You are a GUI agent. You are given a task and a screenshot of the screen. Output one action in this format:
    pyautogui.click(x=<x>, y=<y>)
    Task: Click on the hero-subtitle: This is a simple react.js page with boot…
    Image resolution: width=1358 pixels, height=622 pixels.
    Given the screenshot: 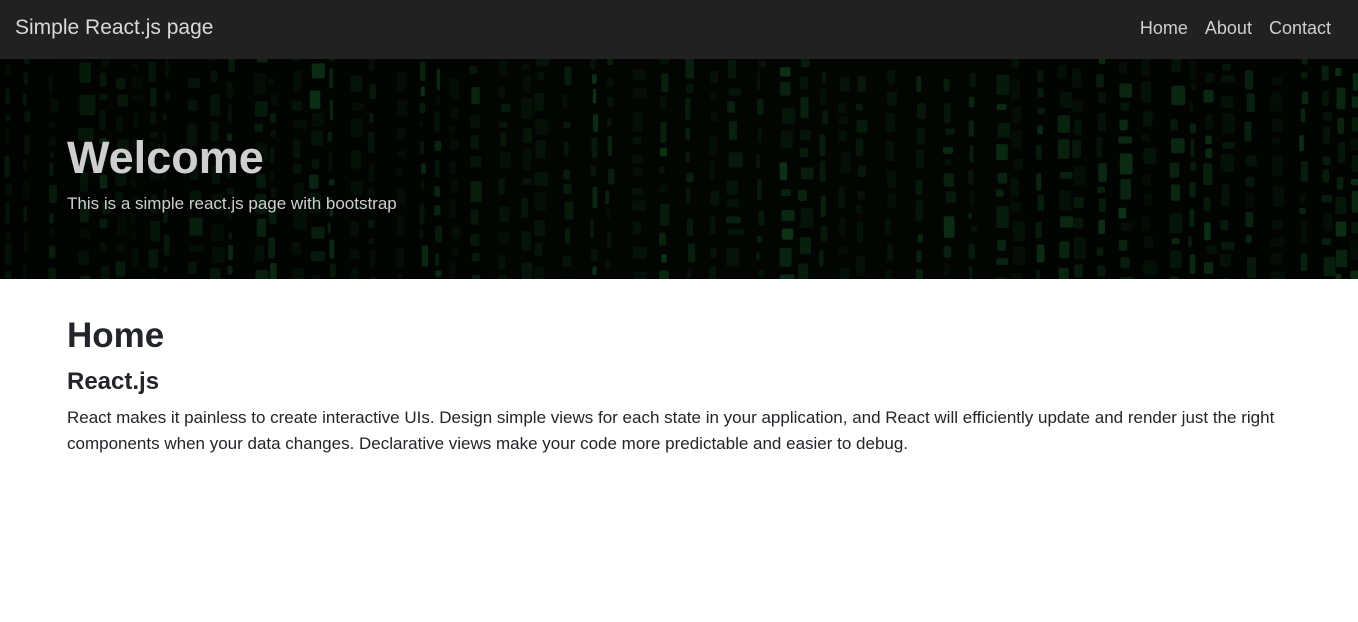 What is the action you would take?
    pyautogui.click(x=232, y=203)
    